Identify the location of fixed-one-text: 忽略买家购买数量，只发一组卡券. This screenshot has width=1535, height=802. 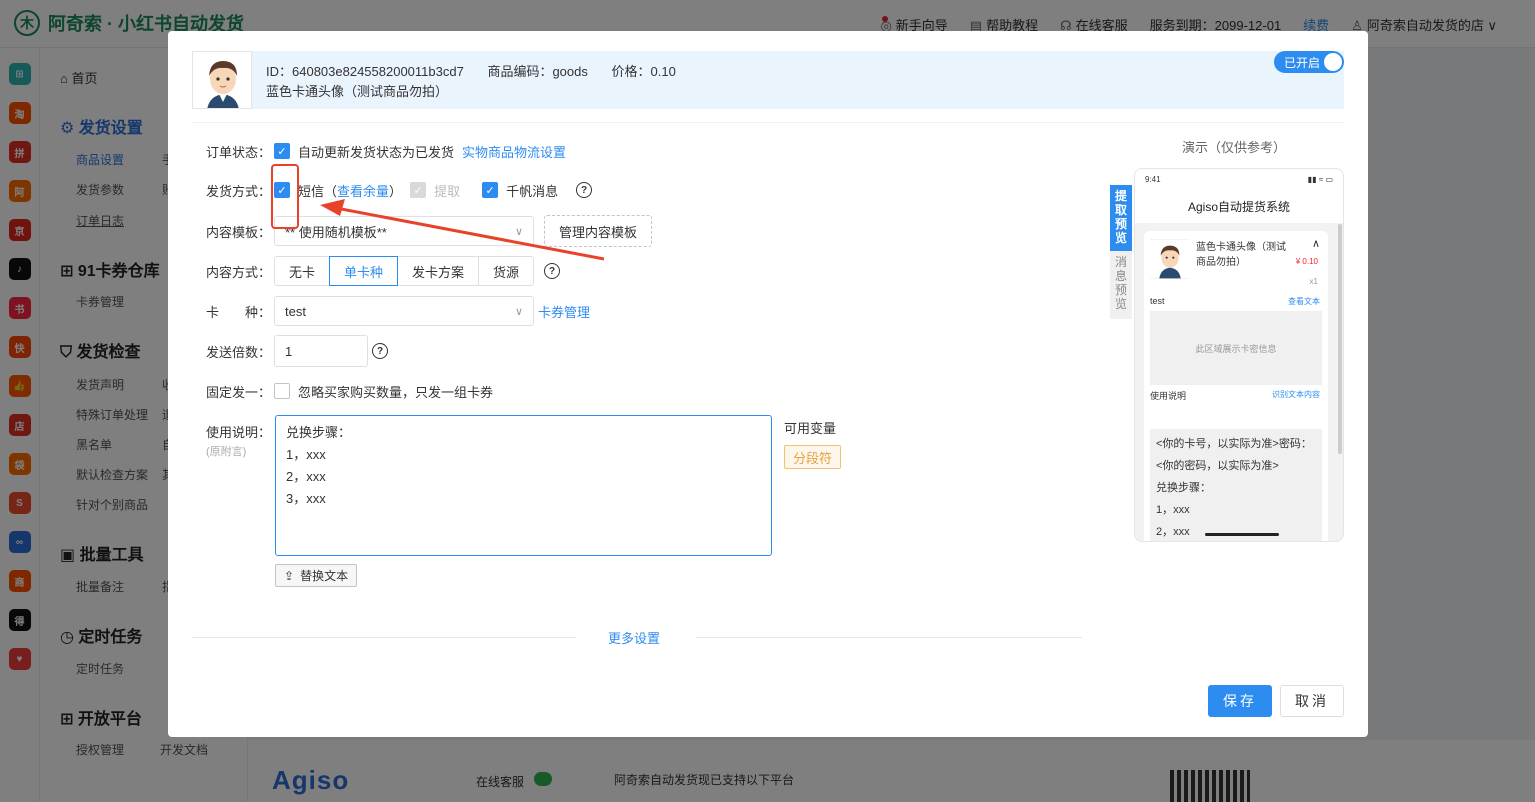
(396, 392).